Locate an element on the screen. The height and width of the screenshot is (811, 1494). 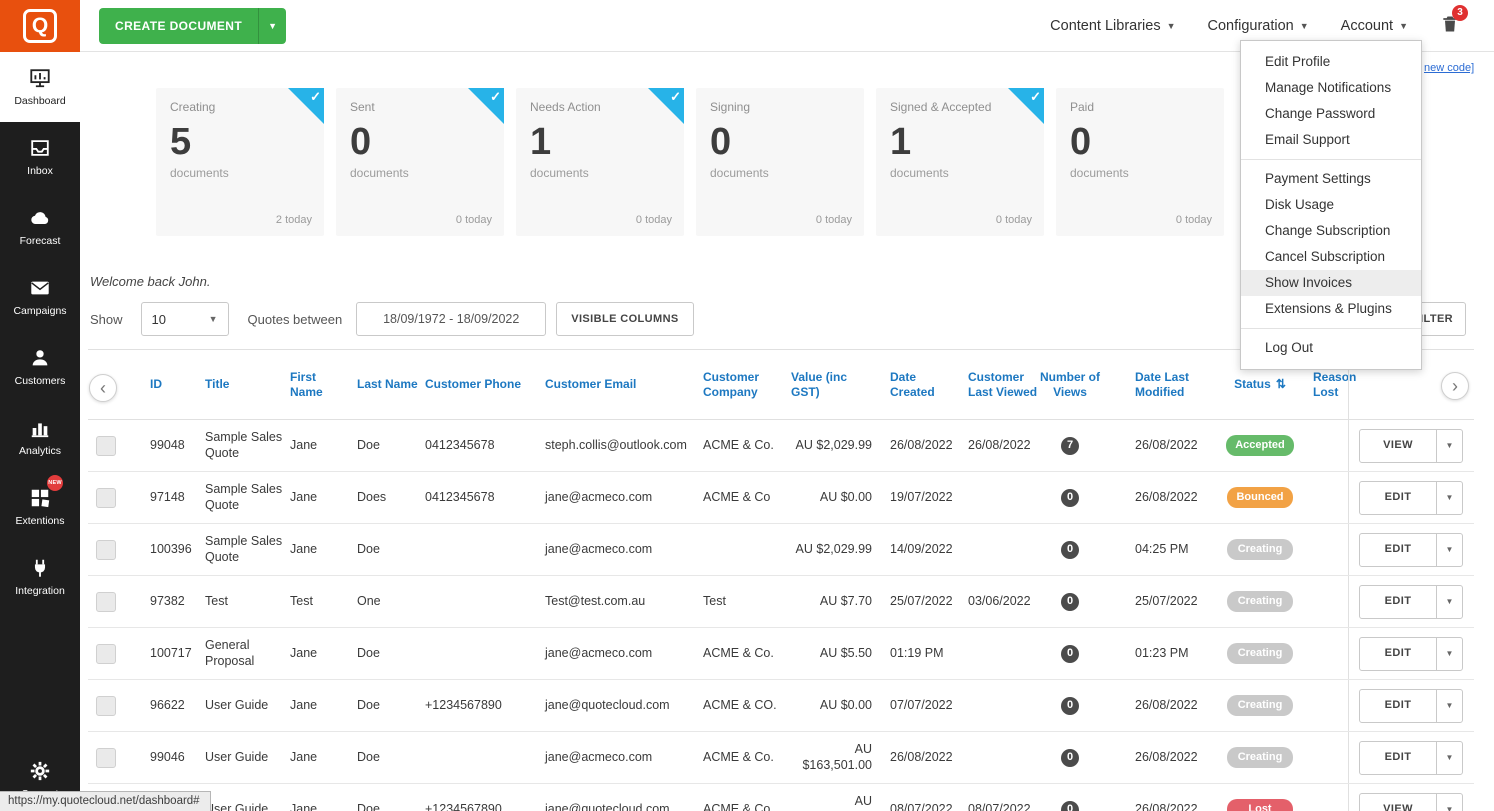
stat-card: ✓ Paid 0 documents 0 today is located at coordinates (1140, 162).